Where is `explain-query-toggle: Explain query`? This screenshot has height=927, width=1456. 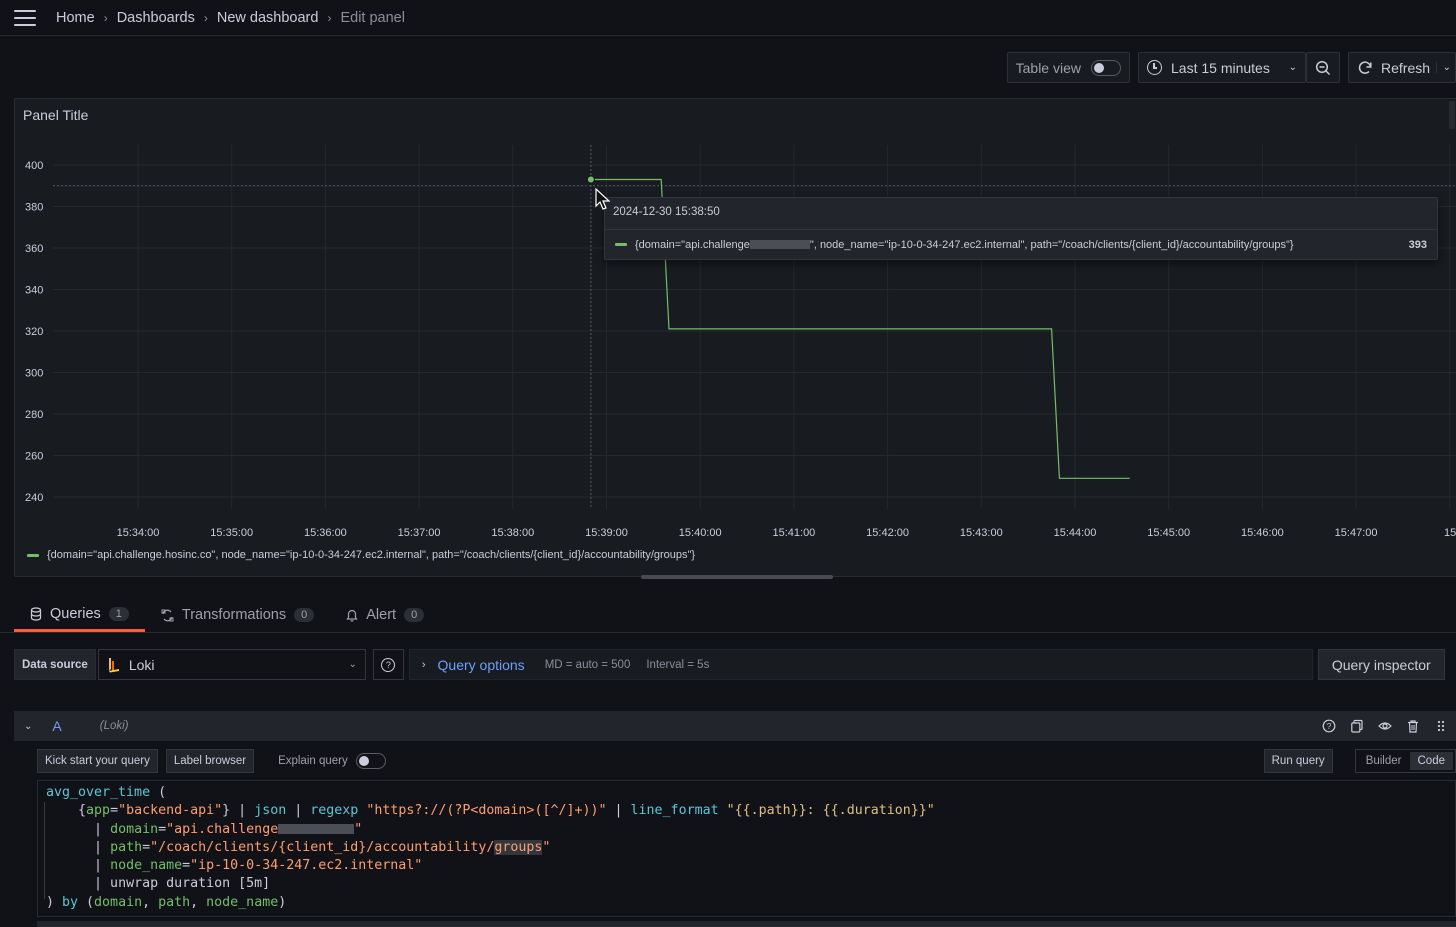
explain-query-toggle: Explain query is located at coordinates (332, 761).